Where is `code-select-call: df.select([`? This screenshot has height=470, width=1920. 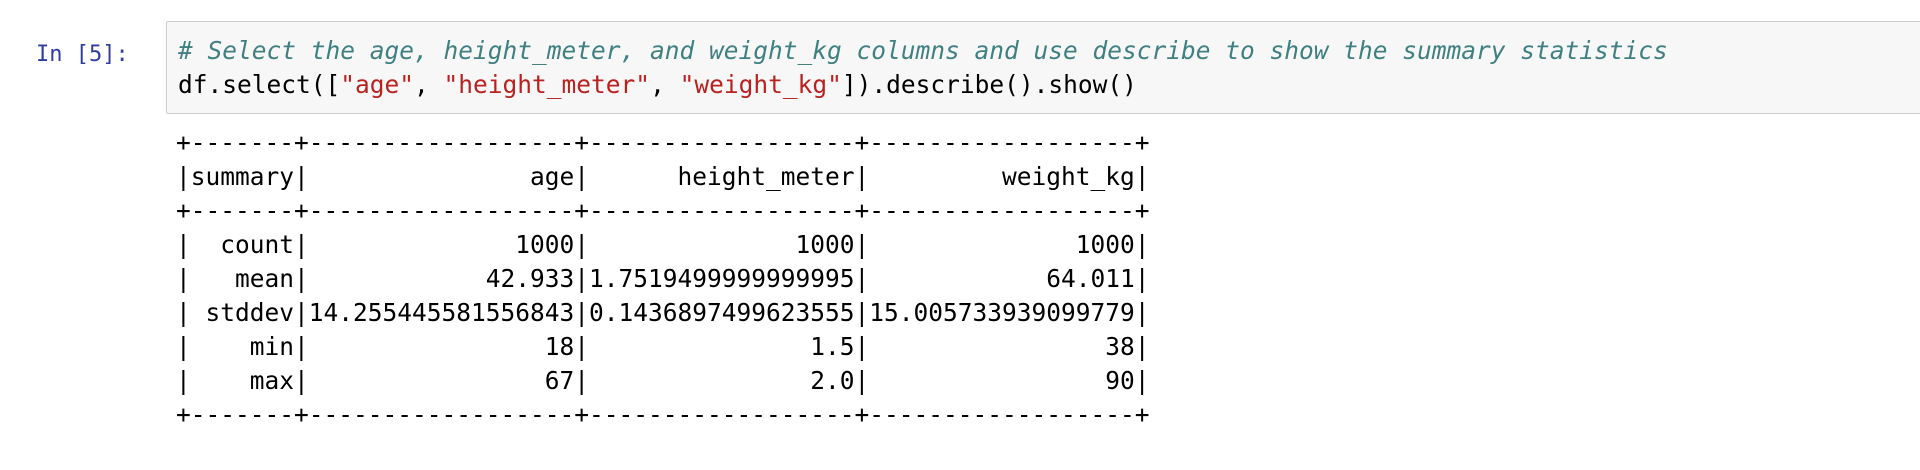
code-select-call: df.select([ is located at coordinates (259, 84).